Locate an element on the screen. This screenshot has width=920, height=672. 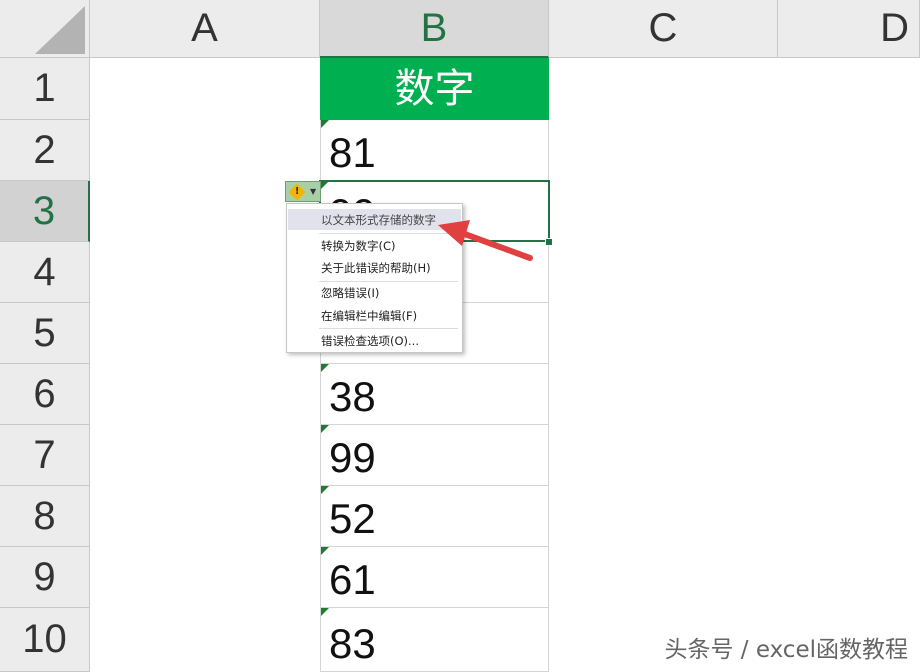
annotation-arrow-icon is located at coordinates (485, 240).